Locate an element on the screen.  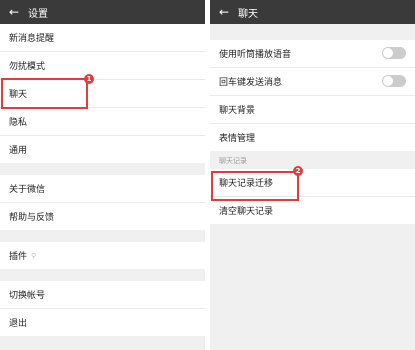
chat-titlebar: ← 聊天 is located at coordinates (312, 12).